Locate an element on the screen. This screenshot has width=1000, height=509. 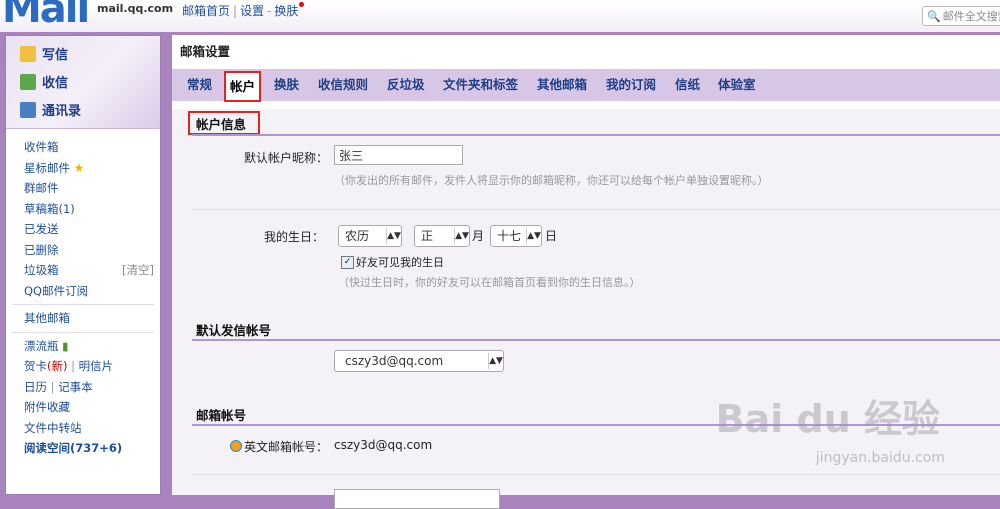
link-postcard: 明信片 is located at coordinates (96, 366).